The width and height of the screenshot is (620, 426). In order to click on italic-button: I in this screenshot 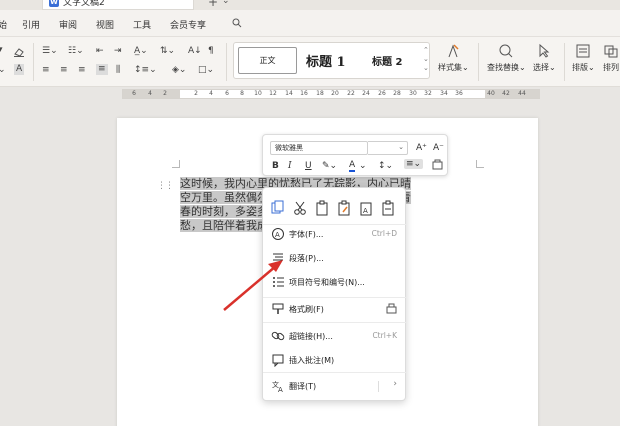, I will do `click(290, 166)`.